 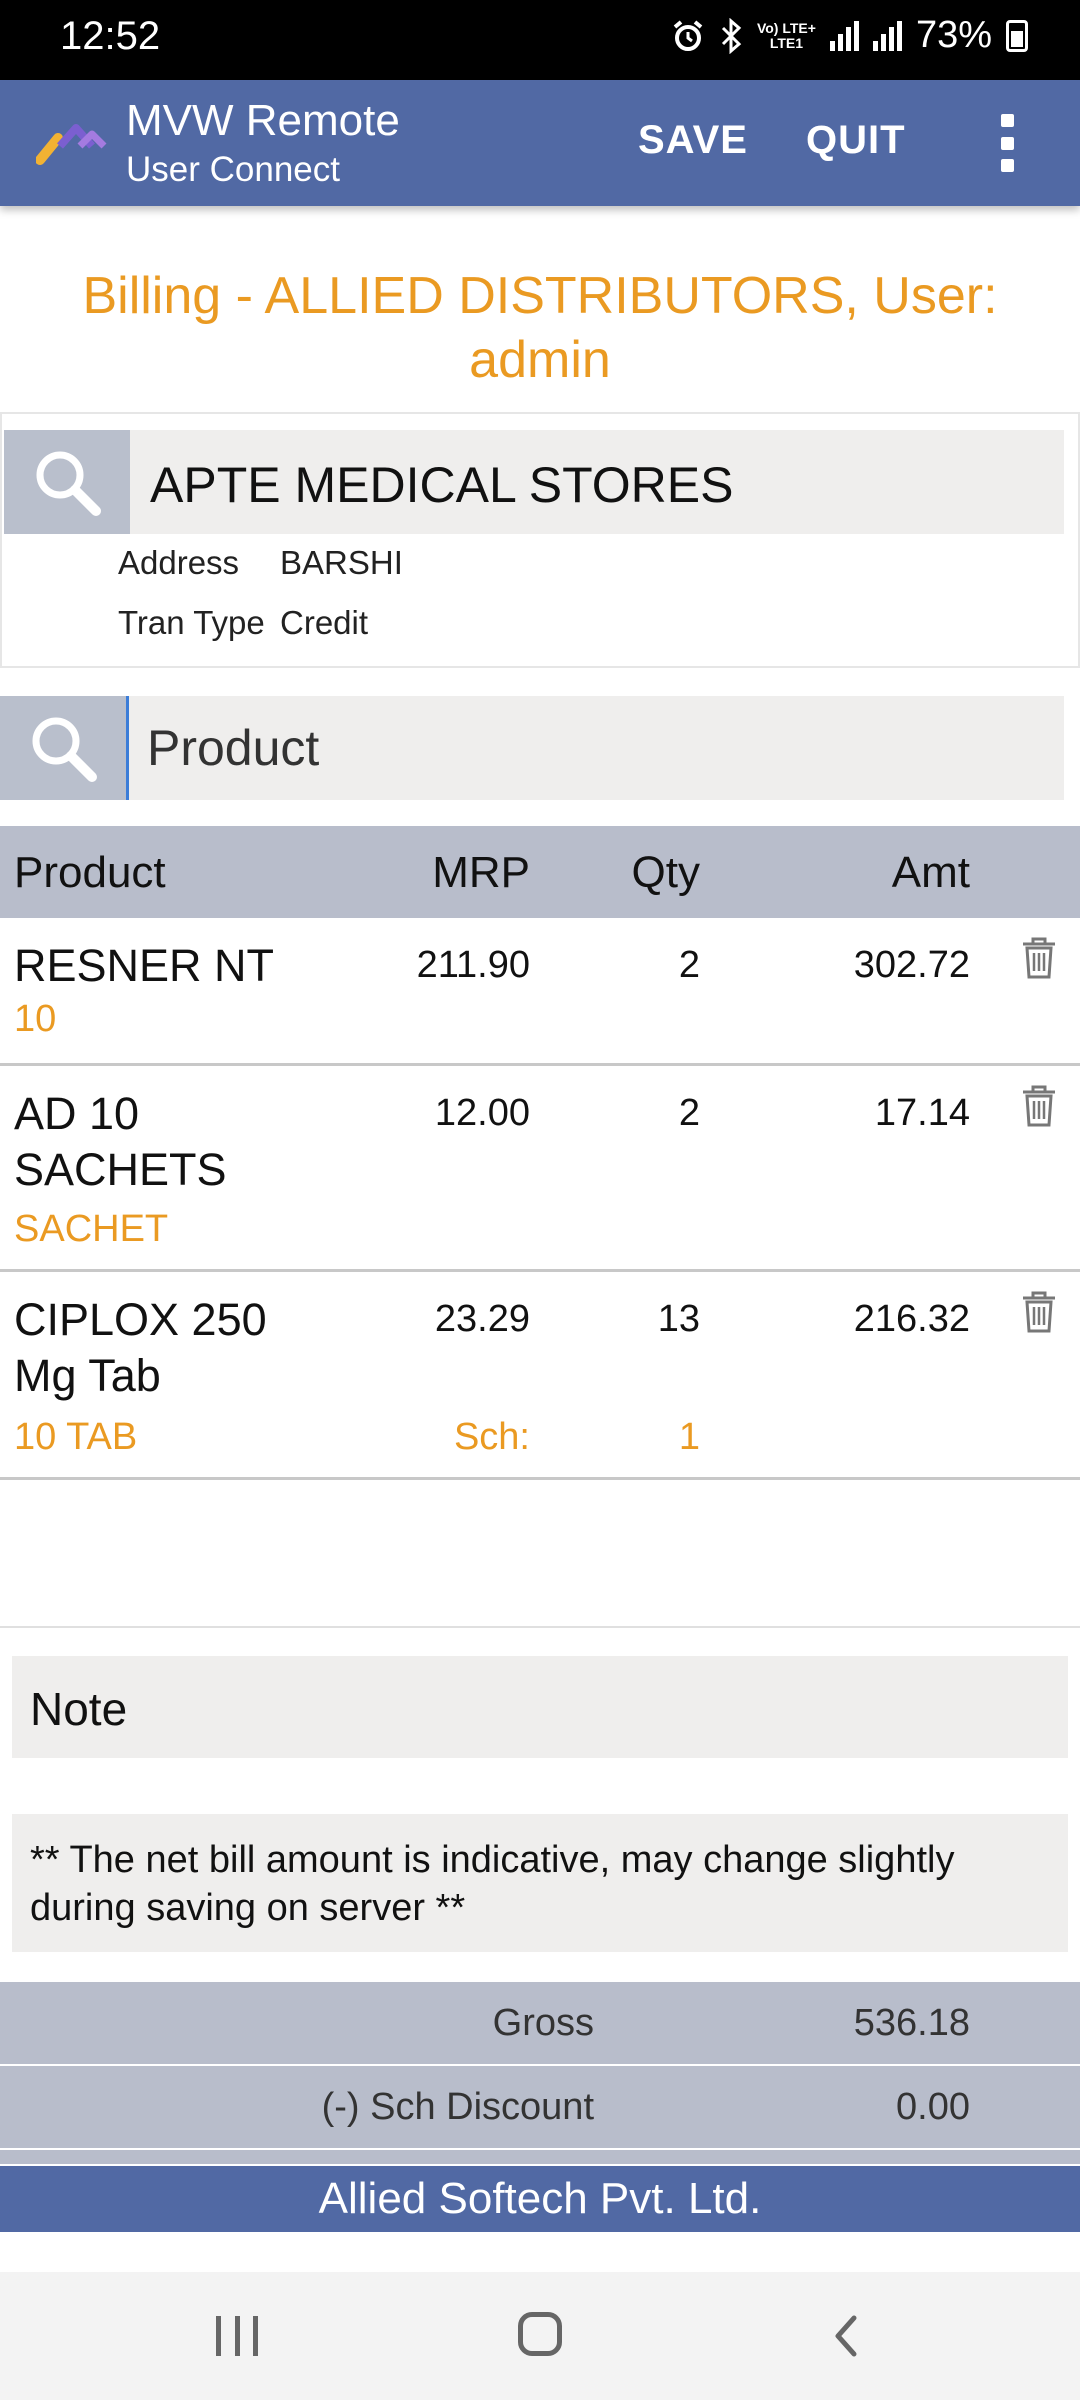 What do you see at coordinates (110, 36) in the screenshot?
I see `status-time: 12:52` at bounding box center [110, 36].